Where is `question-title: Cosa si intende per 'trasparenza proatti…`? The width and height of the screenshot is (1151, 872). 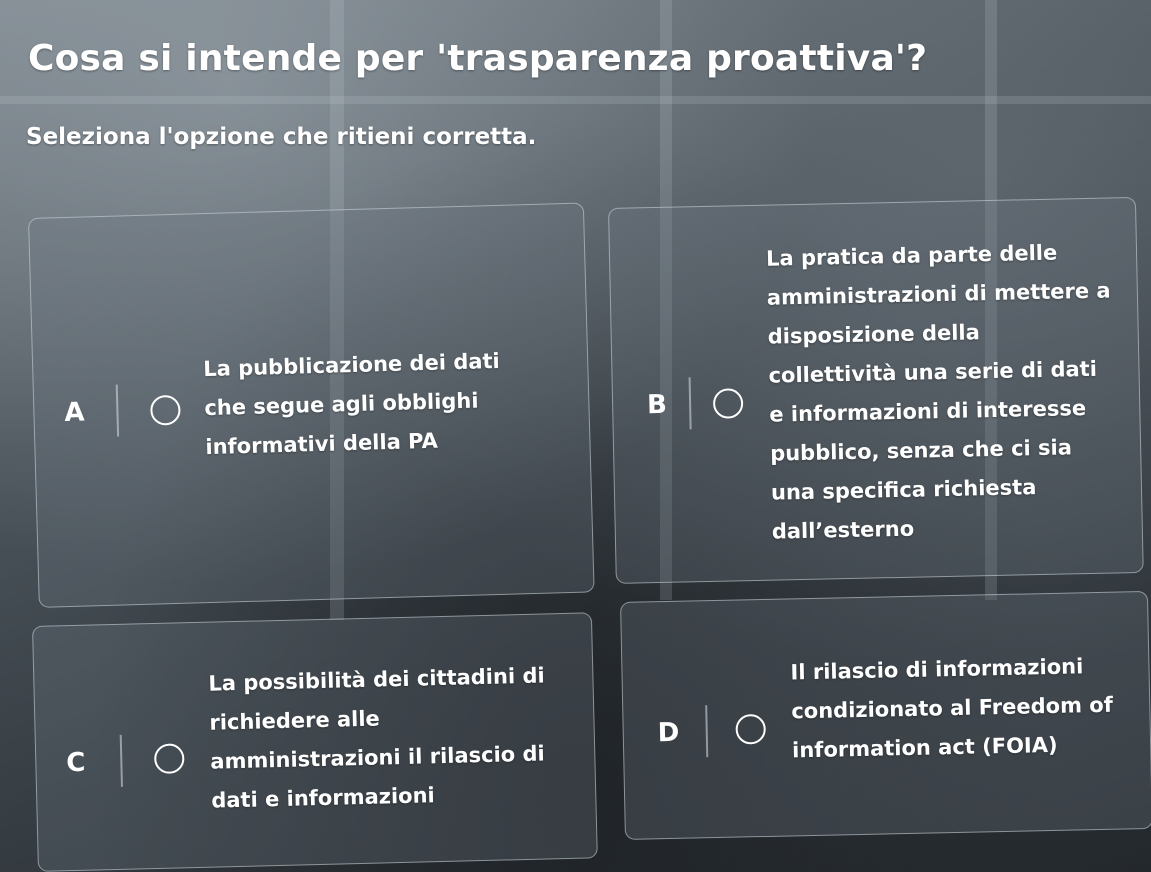 question-title: Cosa si intende per 'trasparenza proatti… is located at coordinates (478, 58).